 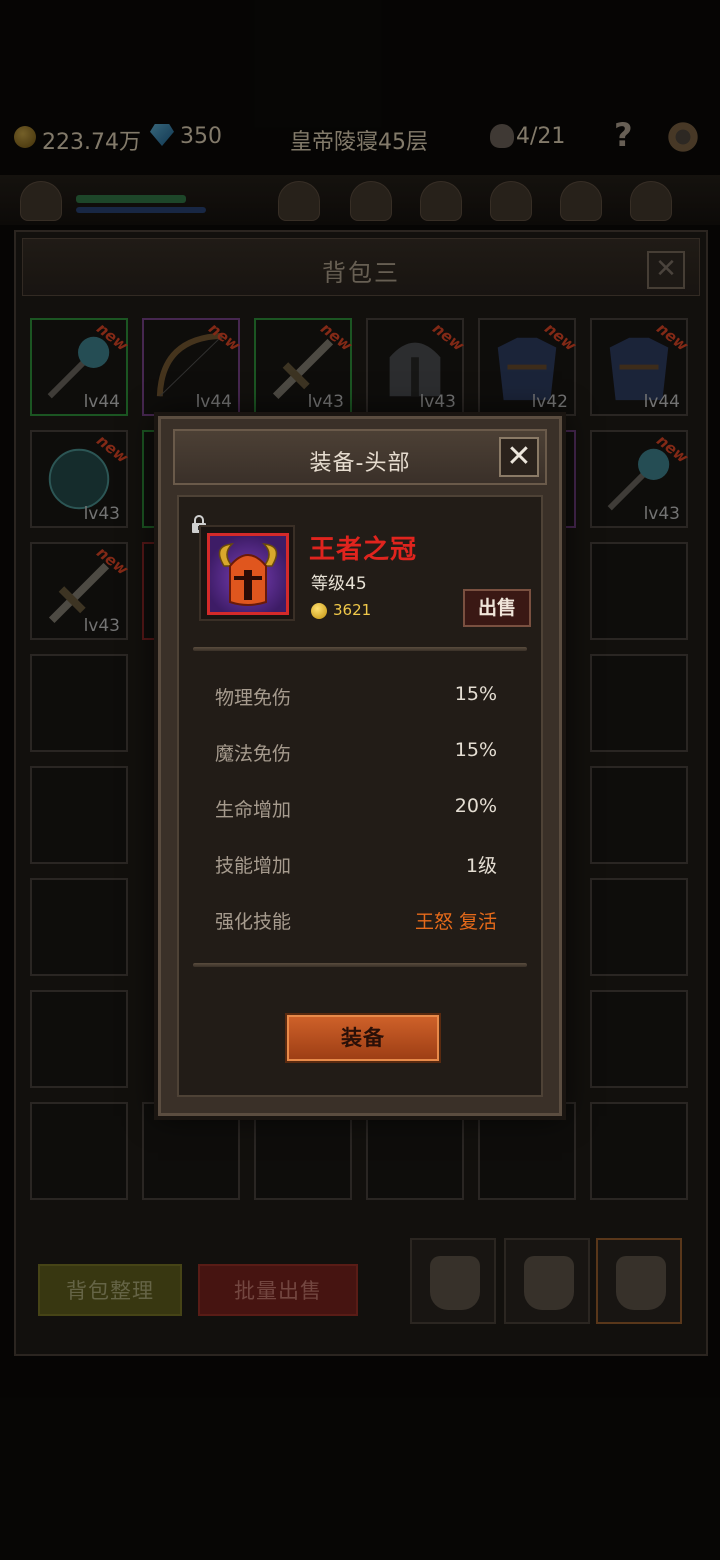 I want to click on stat-value: 20%, so click(x=475, y=806).